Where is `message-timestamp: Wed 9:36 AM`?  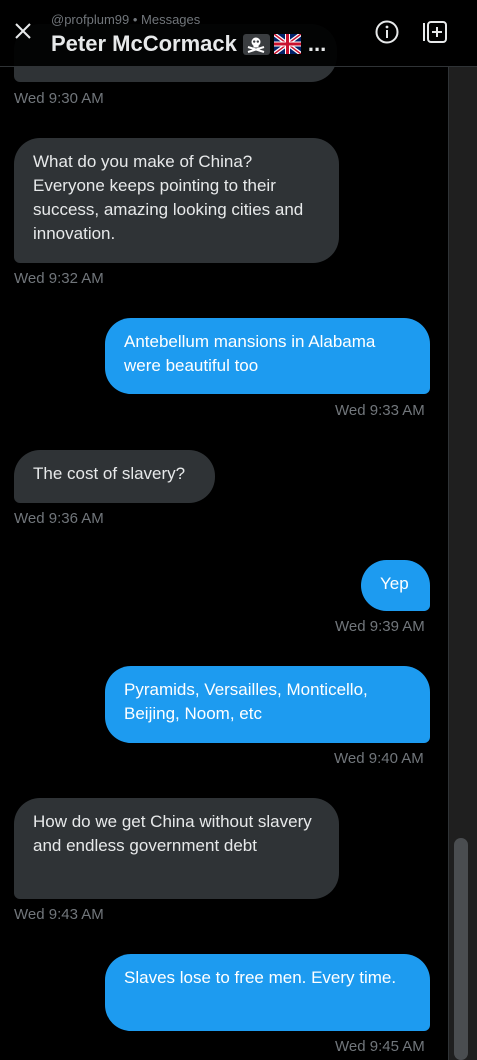 message-timestamp: Wed 9:36 AM is located at coordinates (59, 518).